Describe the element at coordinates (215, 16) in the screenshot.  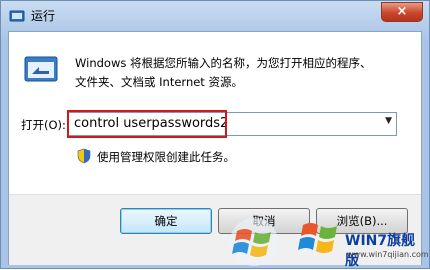
I see `title-bar: 运行 ×` at that location.